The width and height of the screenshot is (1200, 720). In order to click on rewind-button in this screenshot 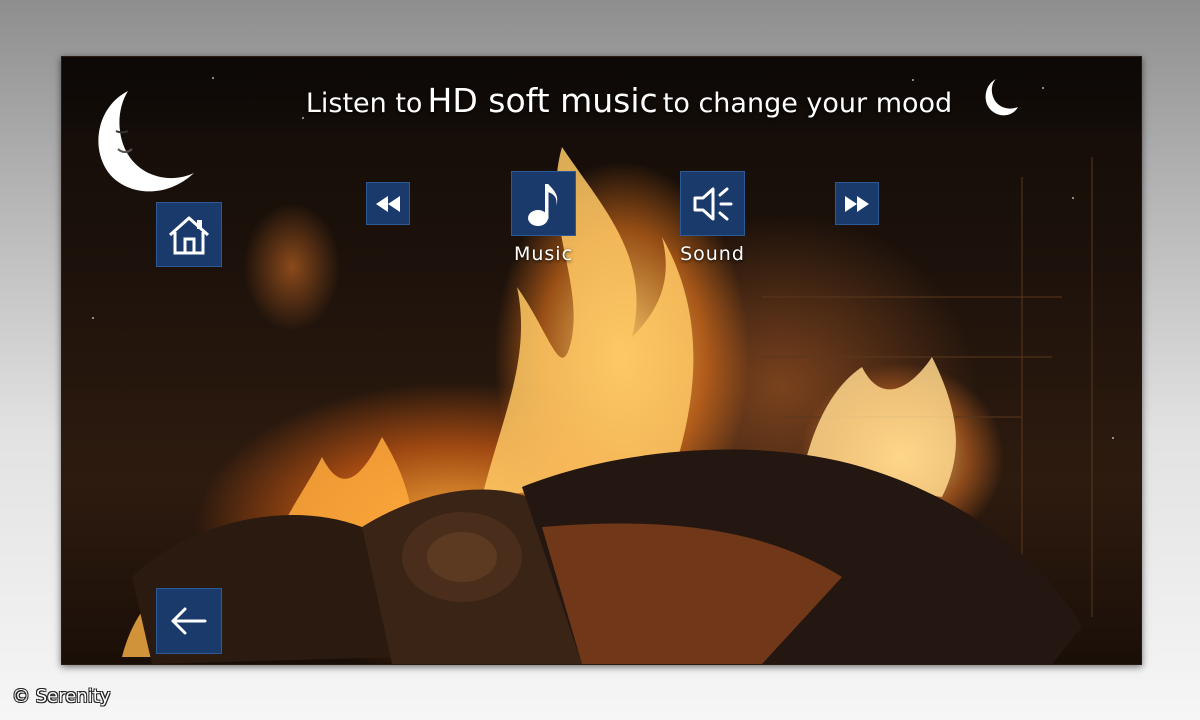, I will do `click(388, 203)`.